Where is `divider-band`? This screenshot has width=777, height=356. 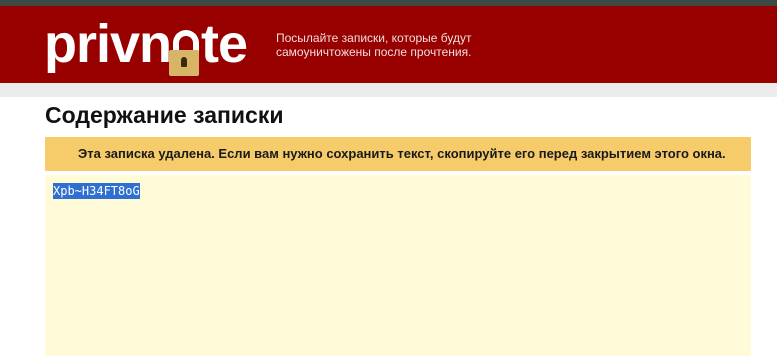
divider-band is located at coordinates (388, 90).